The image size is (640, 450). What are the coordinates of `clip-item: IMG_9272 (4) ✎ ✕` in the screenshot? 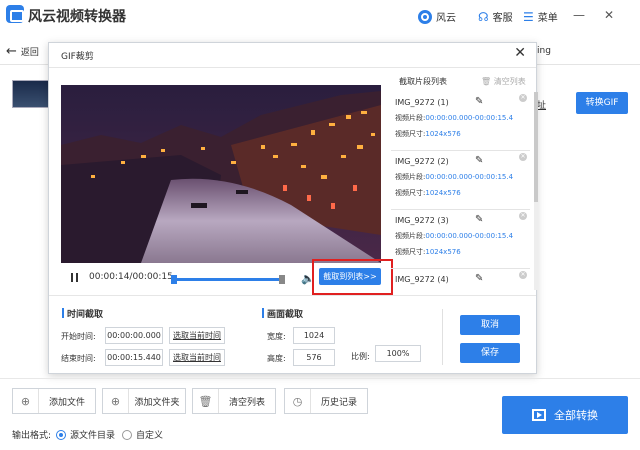 It's located at (460, 279).